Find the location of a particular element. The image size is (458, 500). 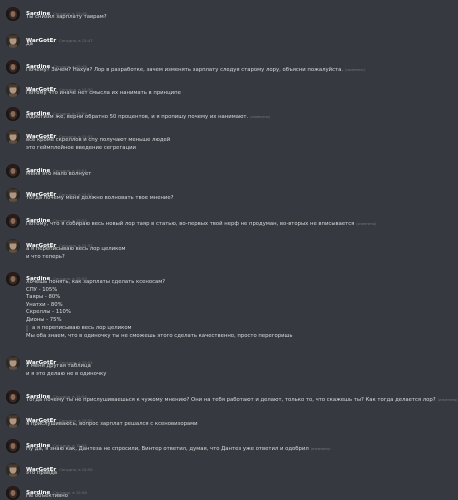

message-text: У меня другая таблица is located at coordinates (58, 366).